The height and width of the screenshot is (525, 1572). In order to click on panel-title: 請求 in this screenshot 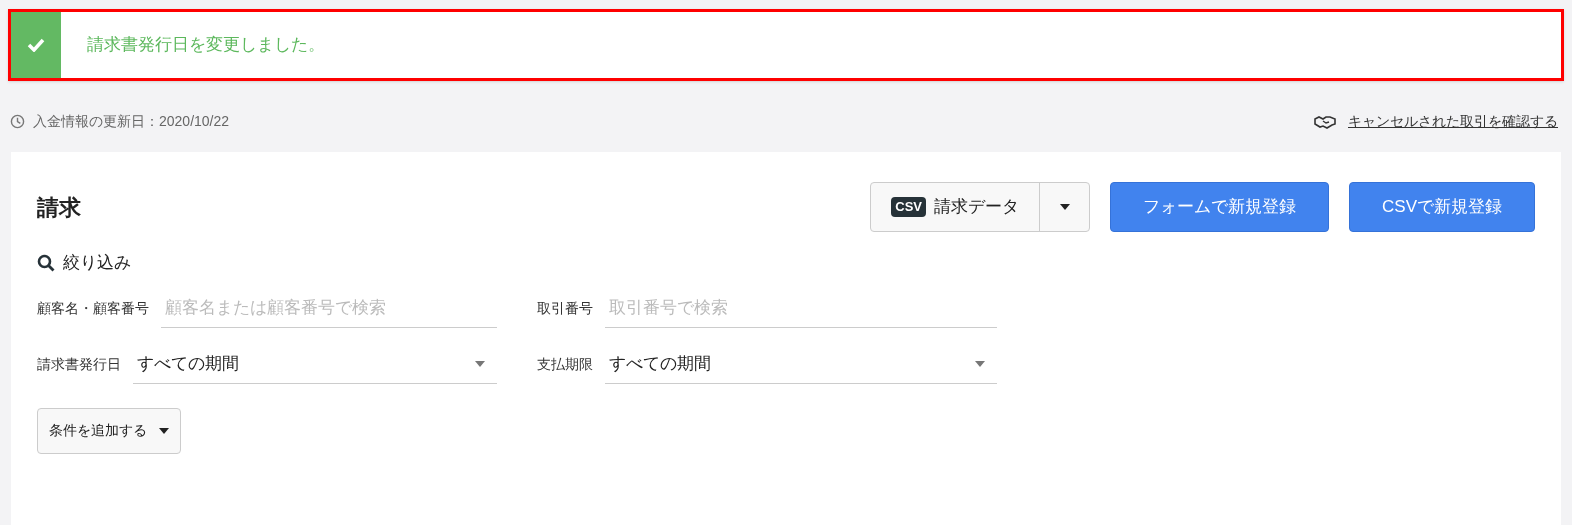, I will do `click(59, 207)`.